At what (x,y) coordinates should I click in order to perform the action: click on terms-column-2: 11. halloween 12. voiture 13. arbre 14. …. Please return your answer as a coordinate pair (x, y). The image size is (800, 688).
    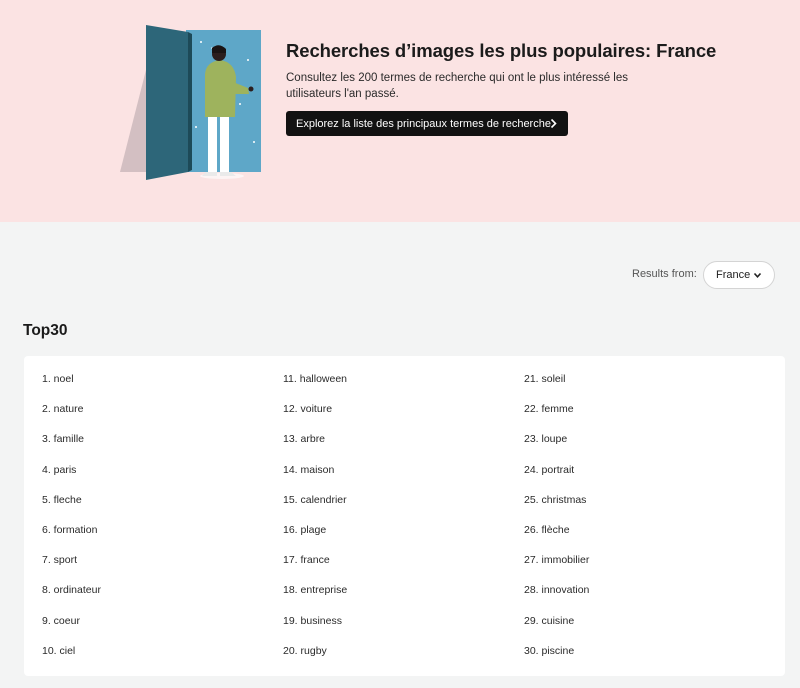
    Looking at the image, I should click on (315, 522).